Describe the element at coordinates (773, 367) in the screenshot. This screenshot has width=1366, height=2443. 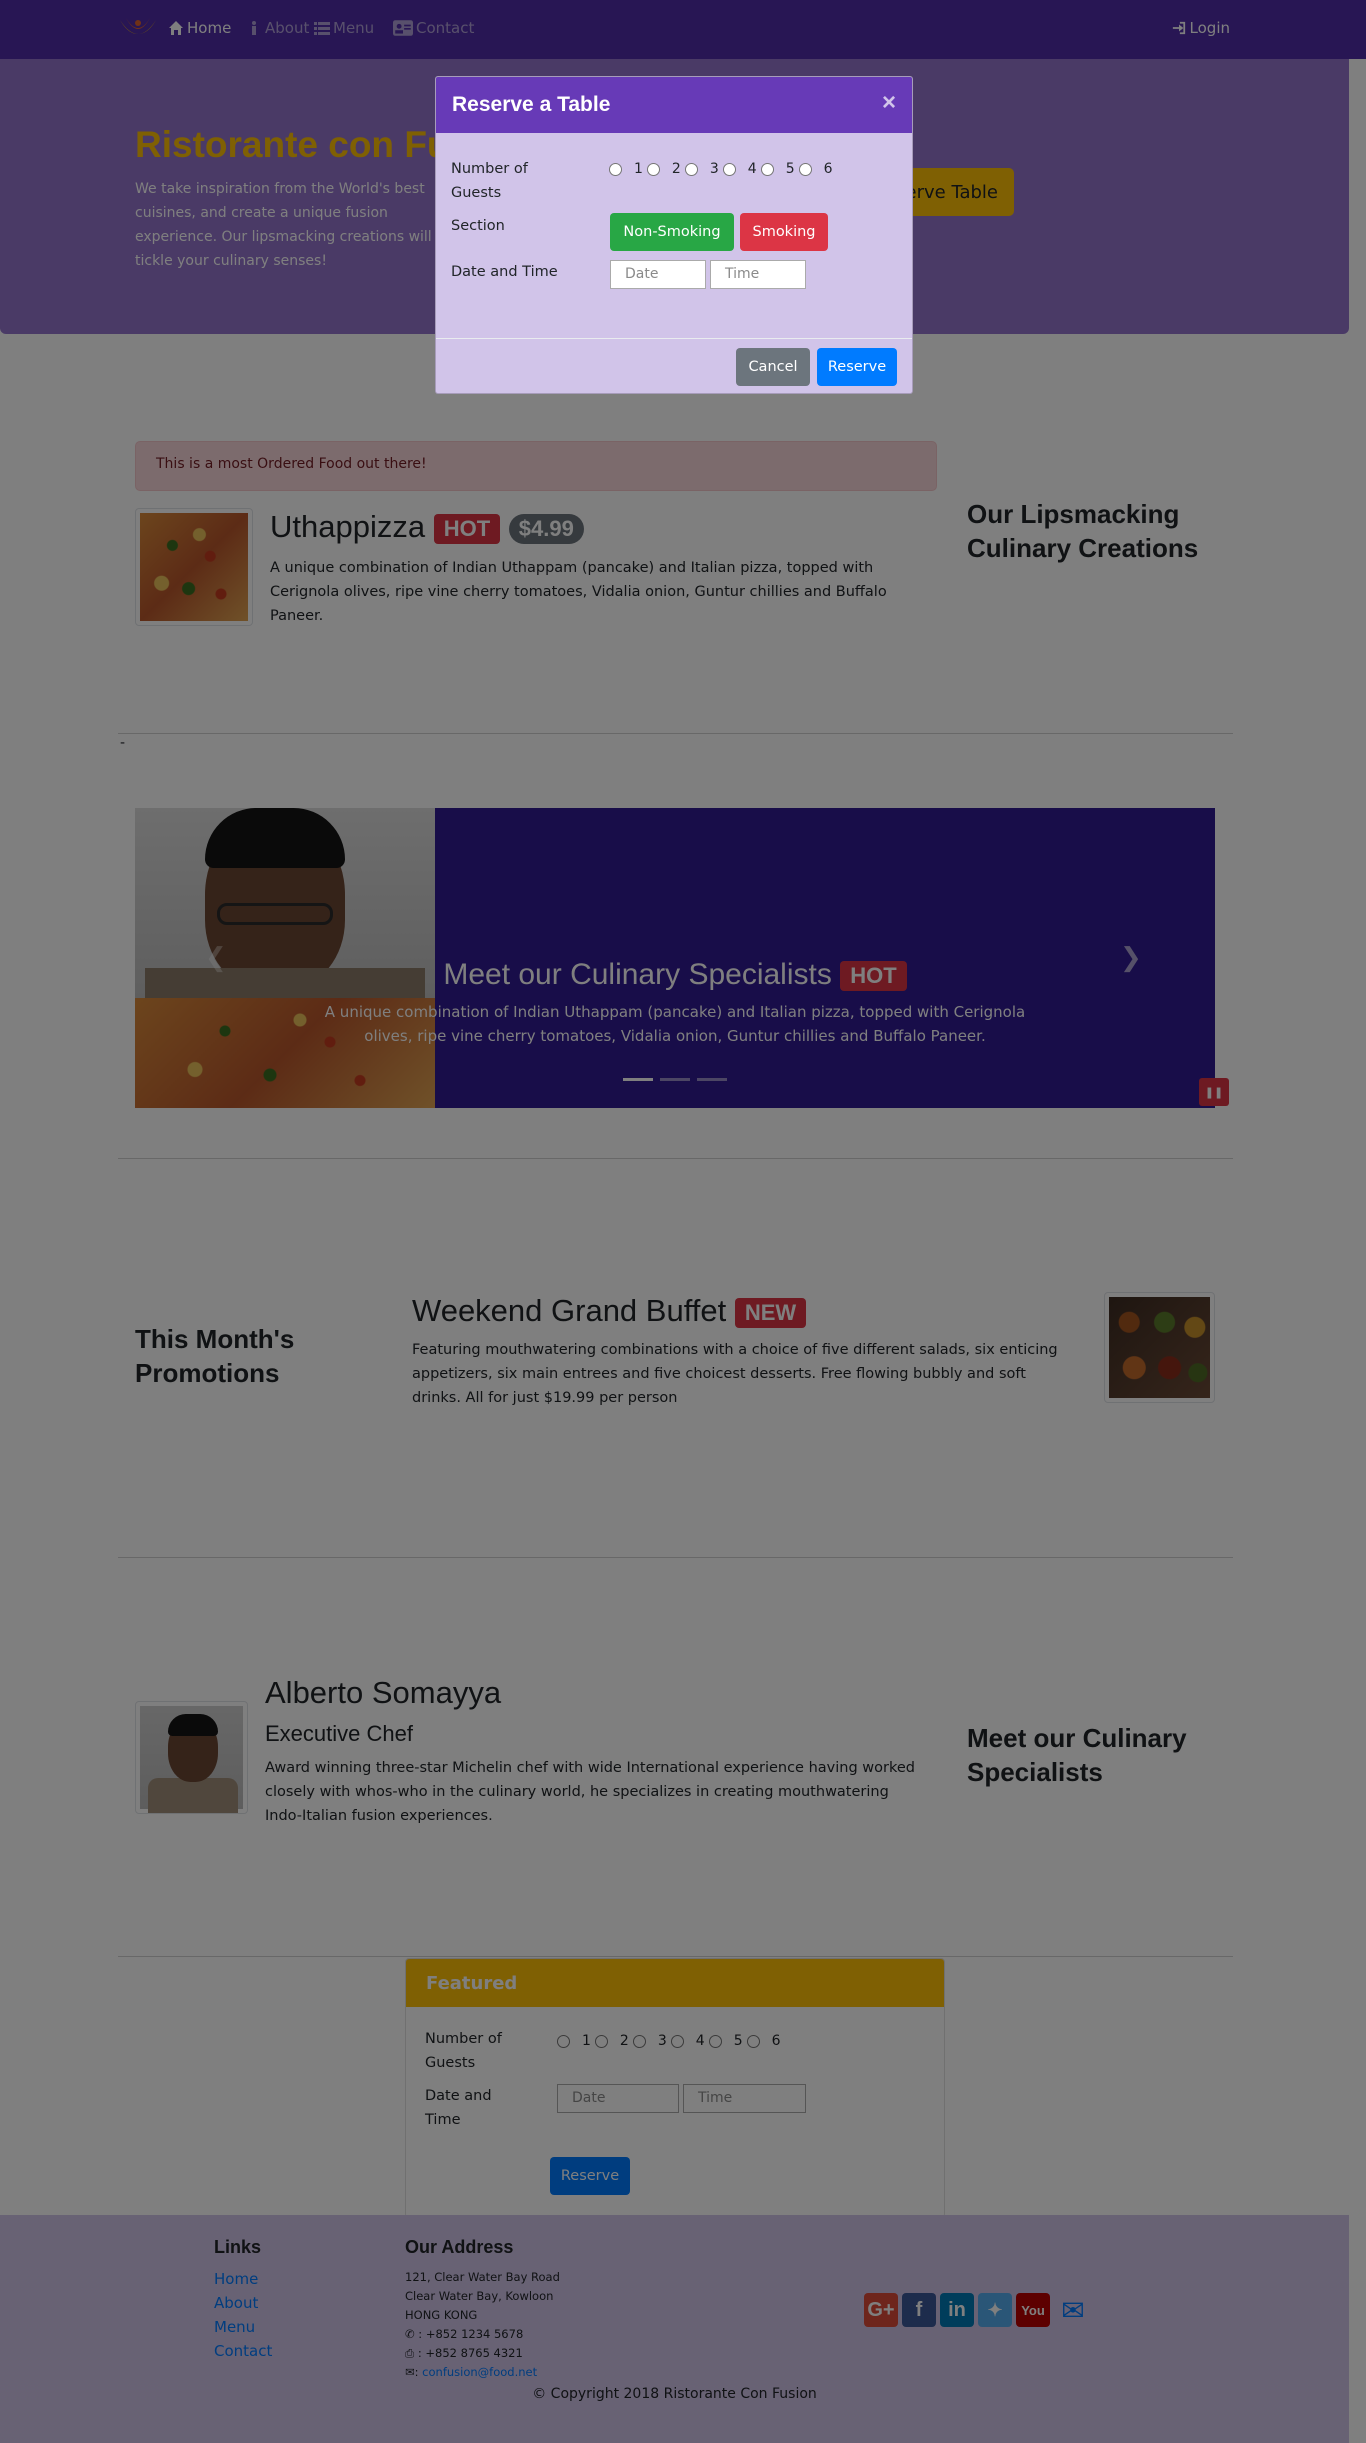
I see `cancel-button: Cancel` at that location.